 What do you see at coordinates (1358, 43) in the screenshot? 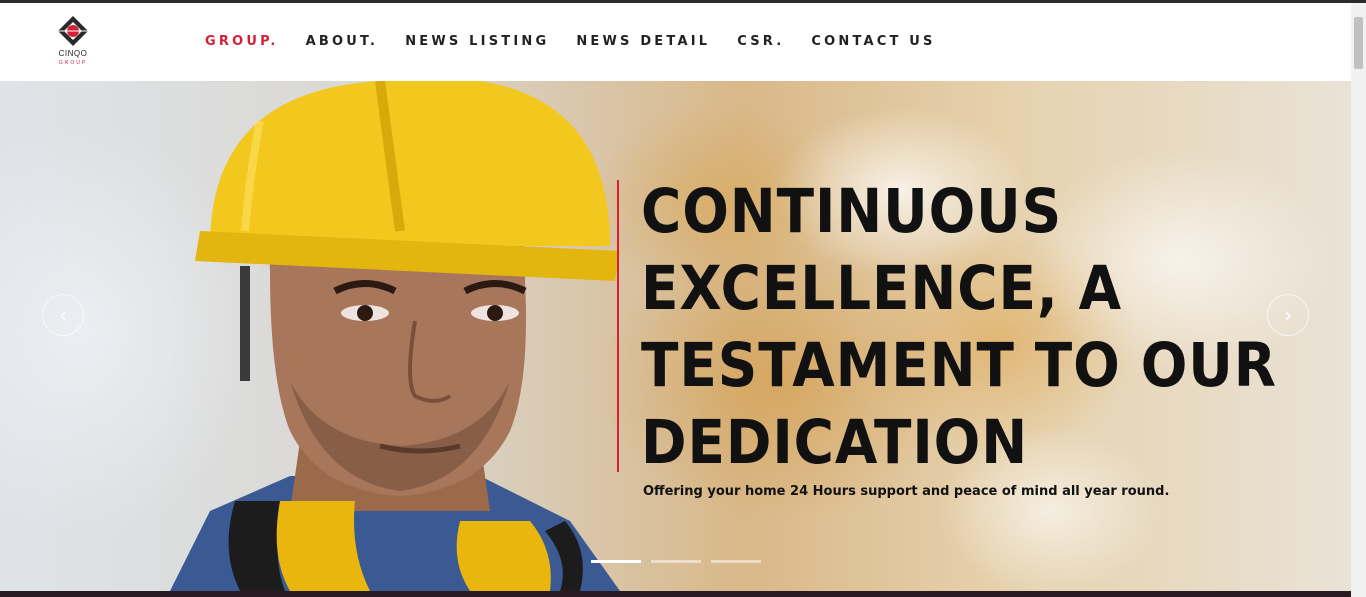
I see `scrollbar-thumb` at bounding box center [1358, 43].